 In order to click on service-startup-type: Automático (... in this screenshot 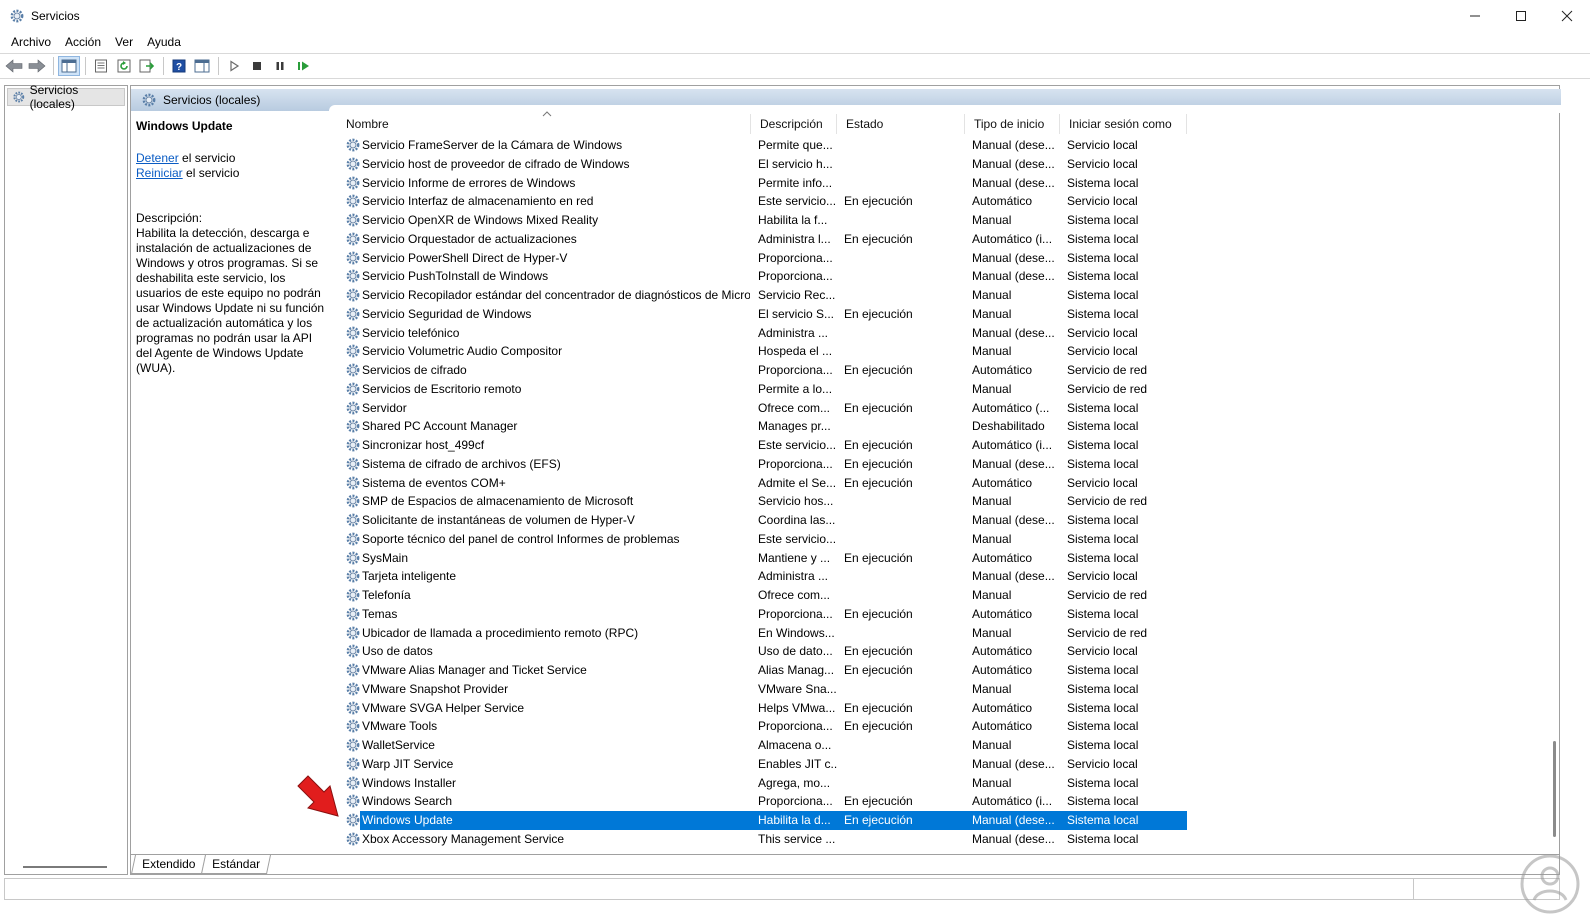, I will do `click(1011, 407)`.